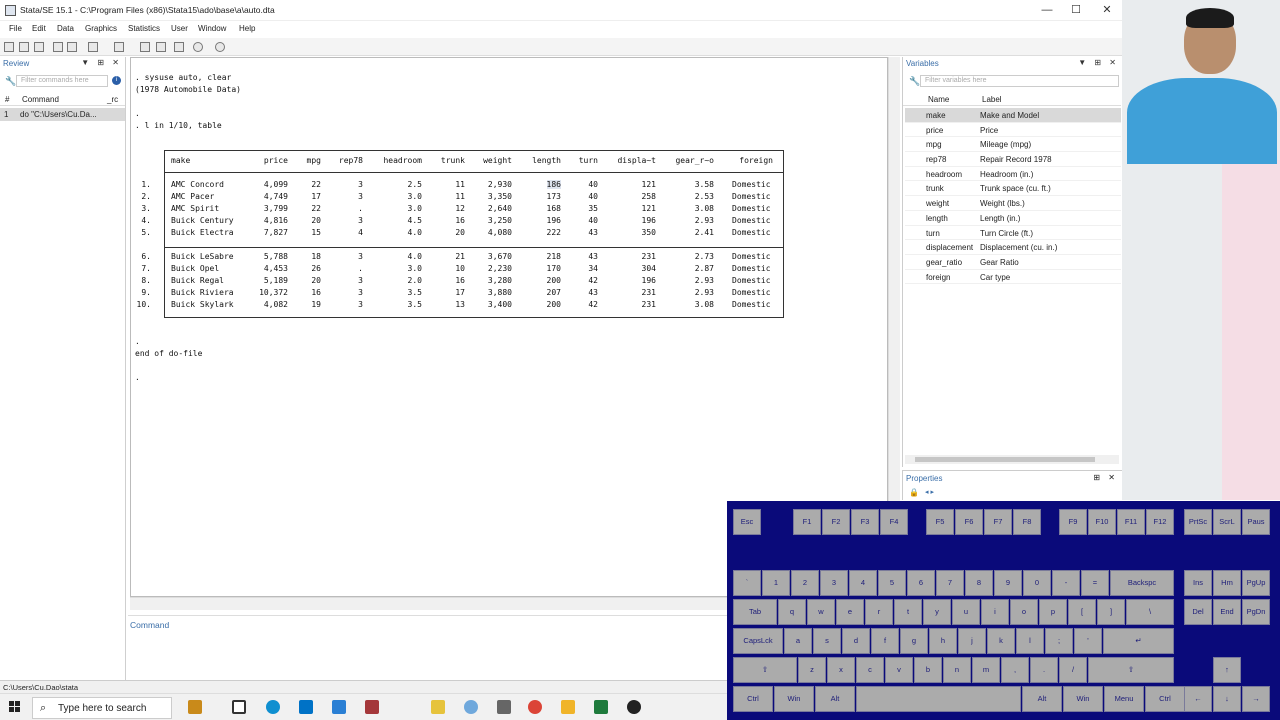  I want to click on variables-horizontal-scrollbar, so click(1012, 459).